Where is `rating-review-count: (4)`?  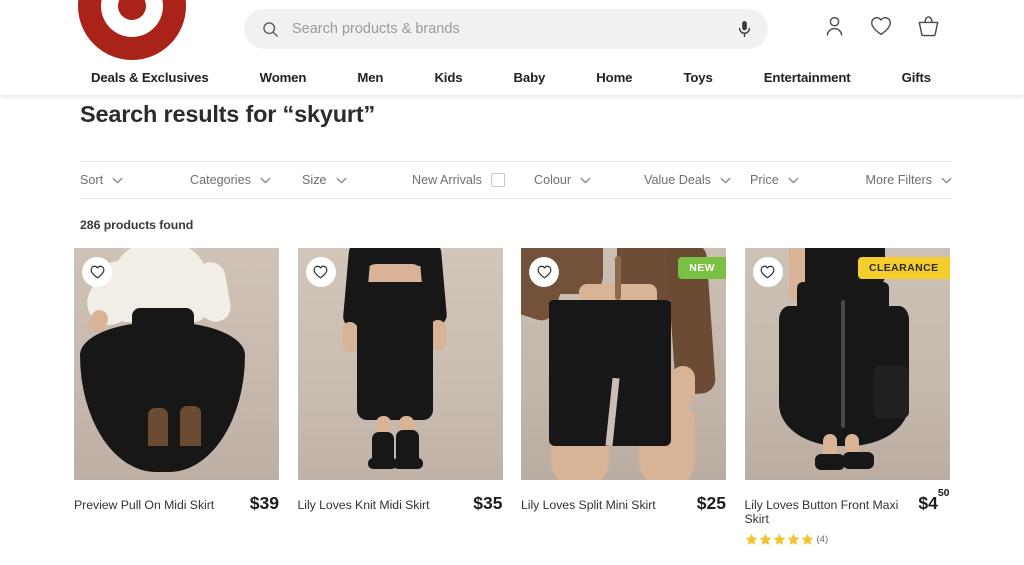 rating-review-count: (4) is located at coordinates (822, 539).